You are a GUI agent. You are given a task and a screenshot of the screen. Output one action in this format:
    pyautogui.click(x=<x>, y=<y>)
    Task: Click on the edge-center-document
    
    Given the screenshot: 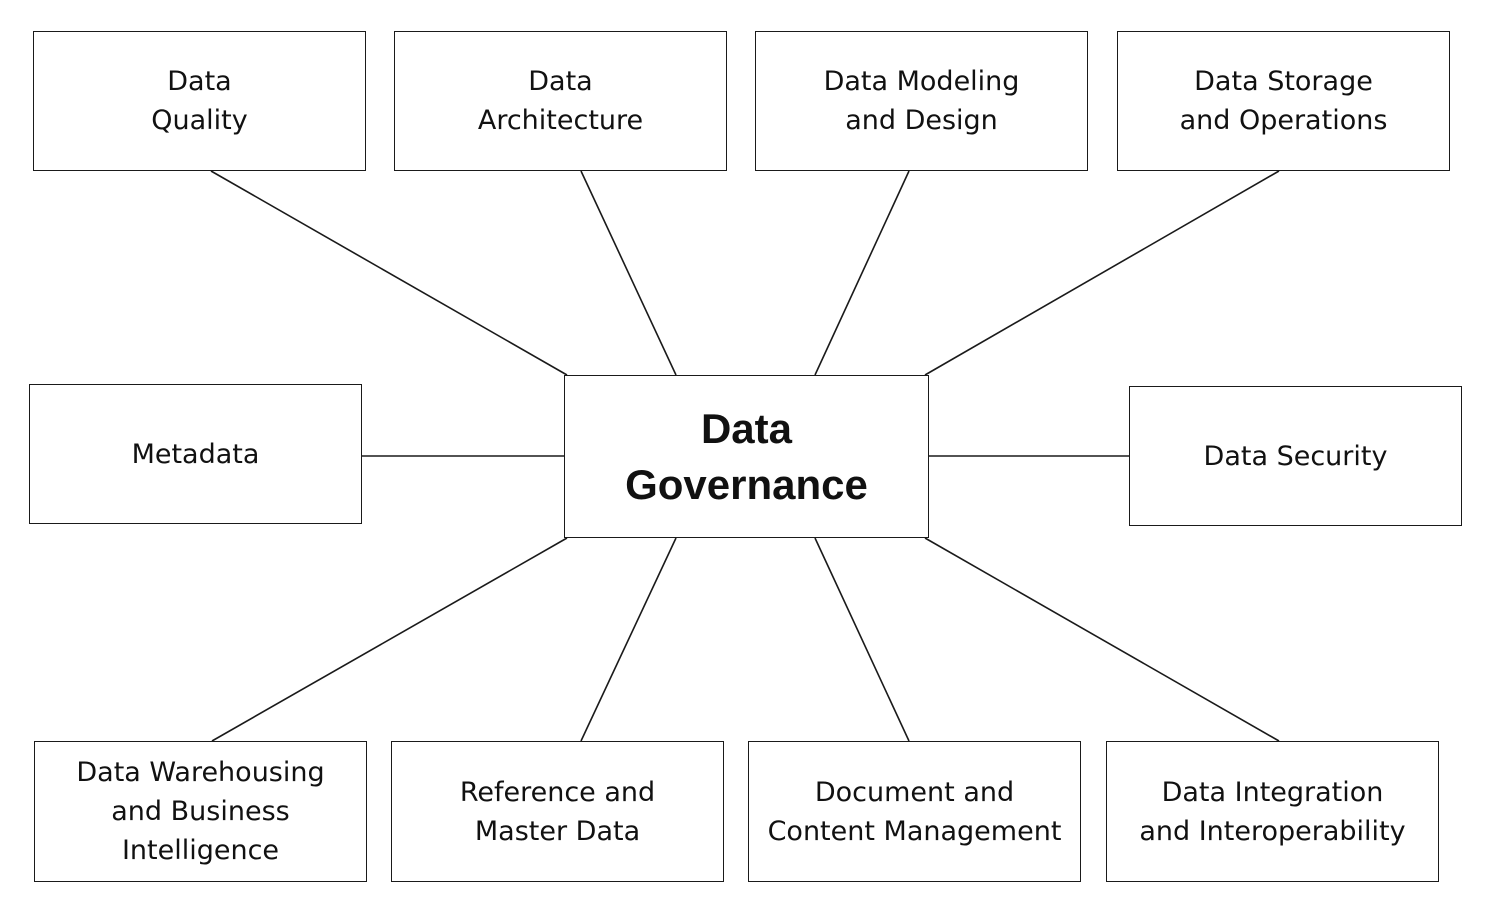 What is the action you would take?
    pyautogui.click(x=862, y=639)
    